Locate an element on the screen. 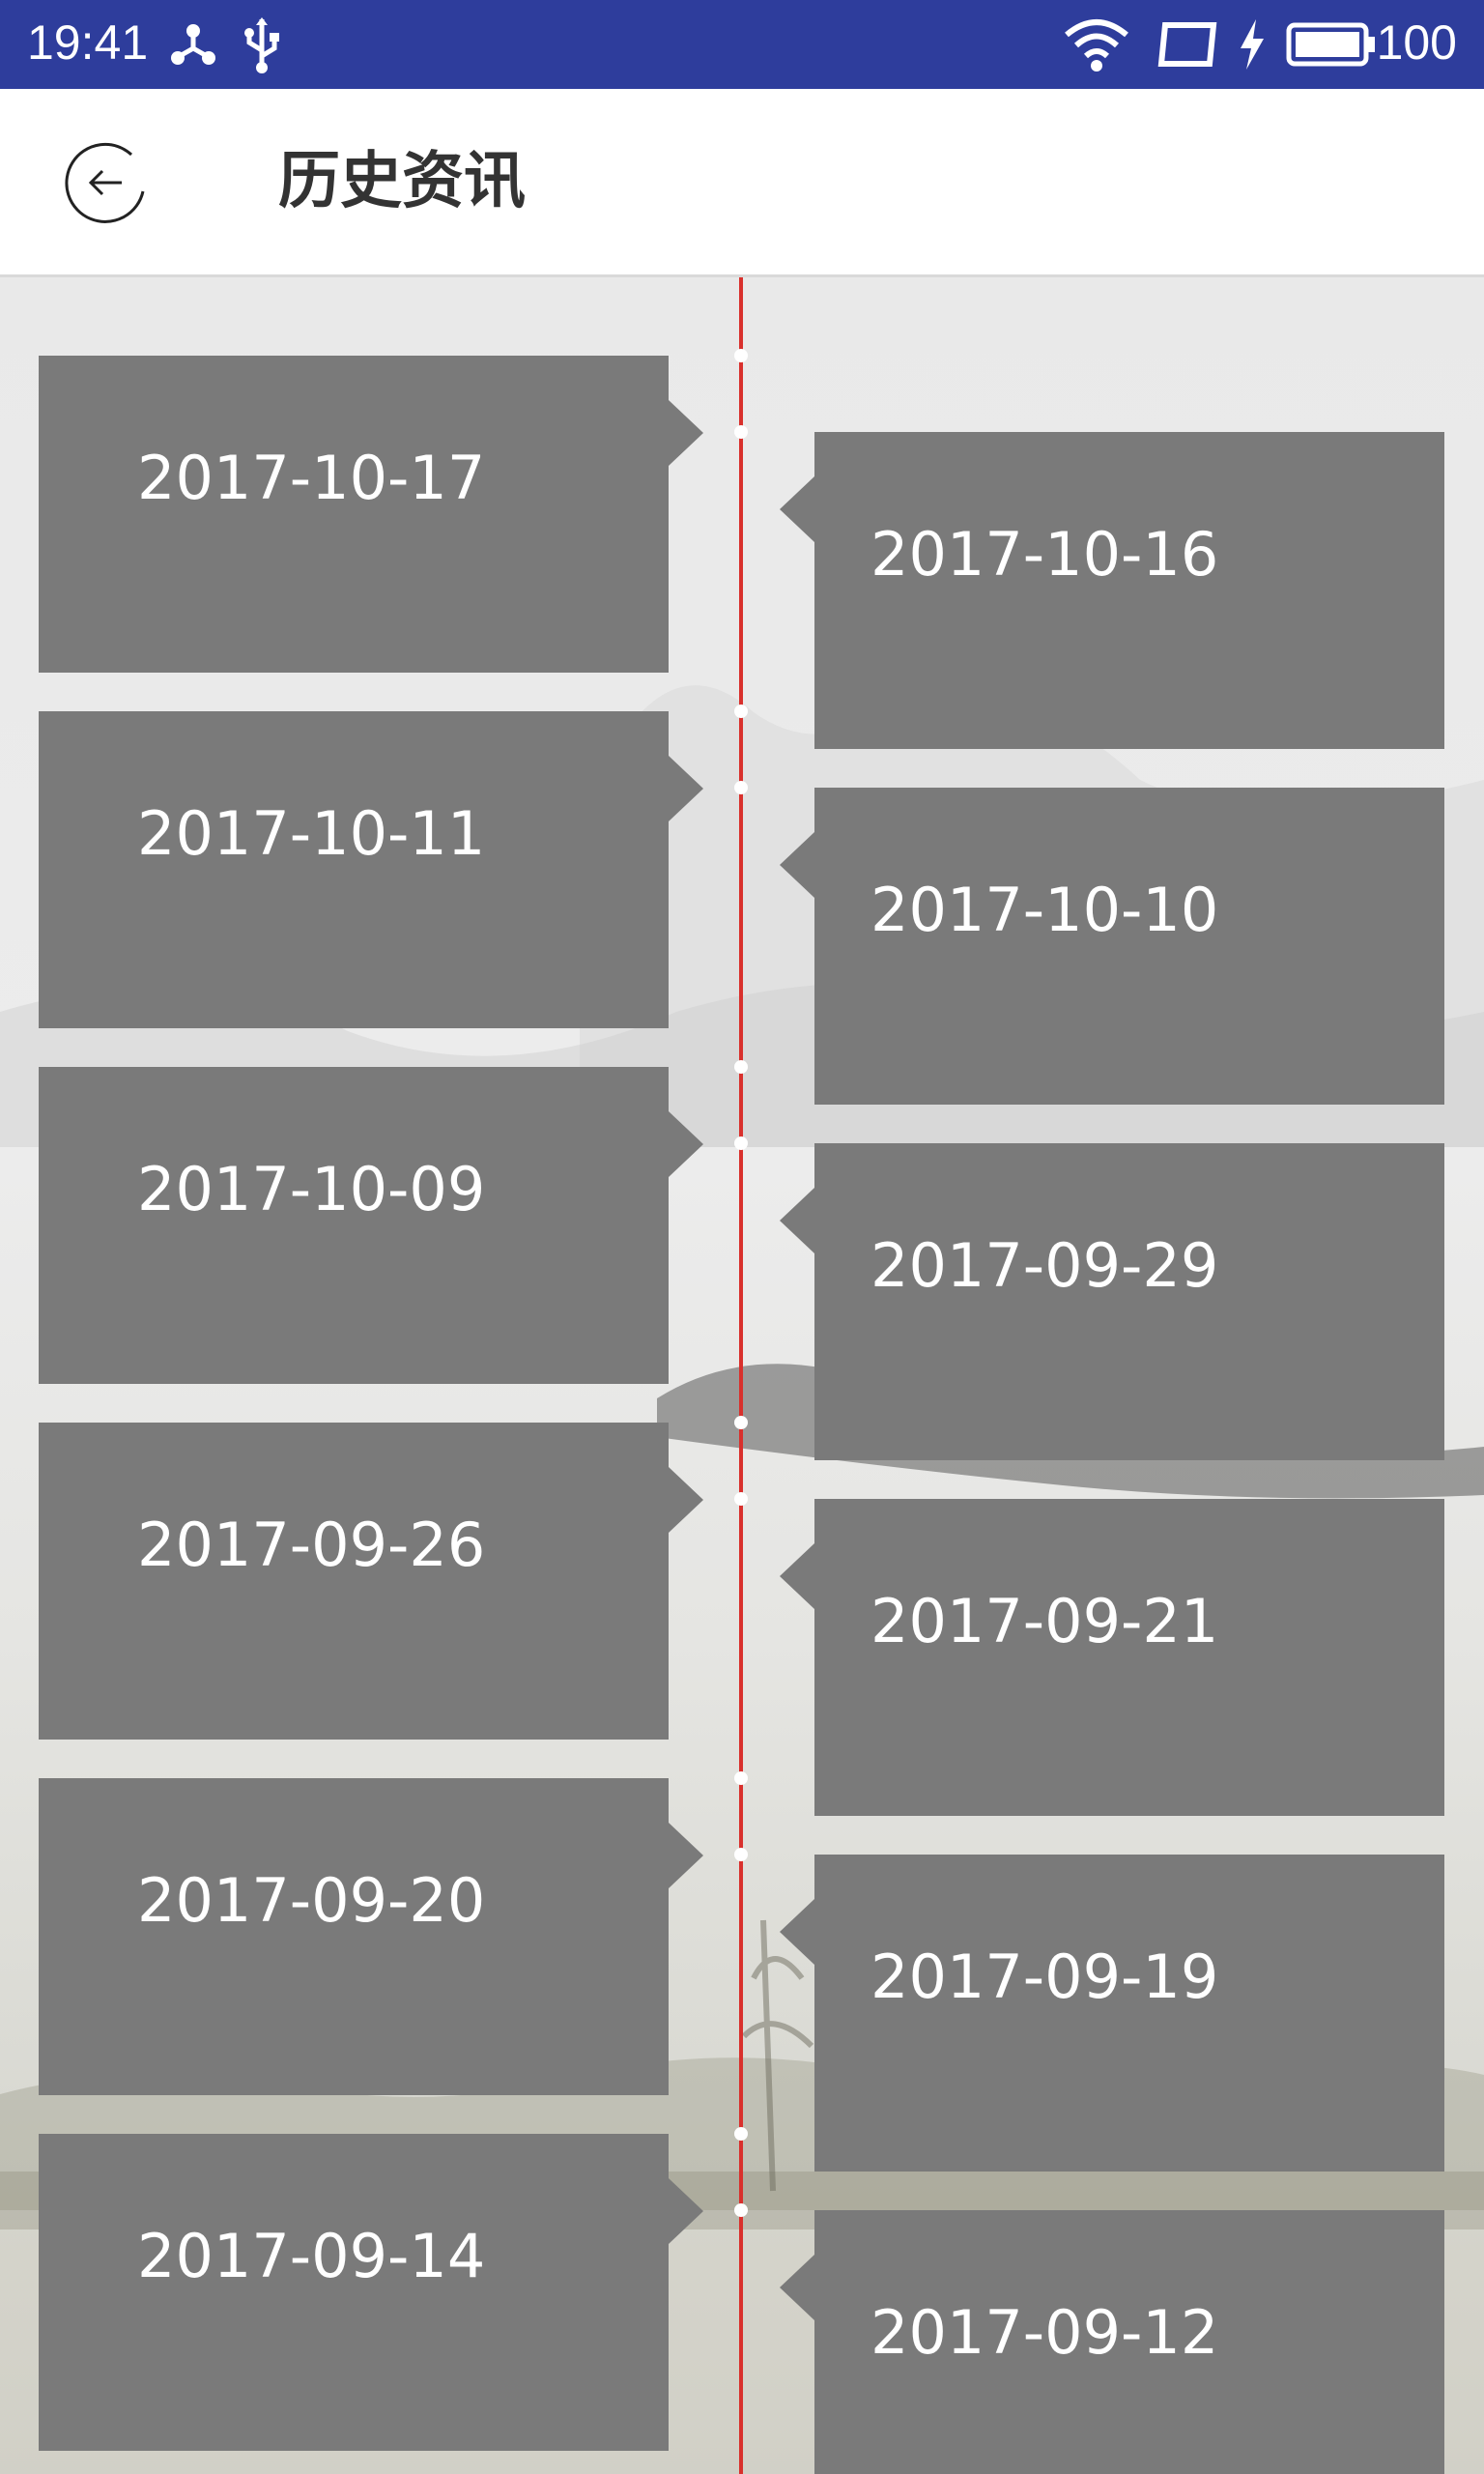 The width and height of the screenshot is (1484, 2474). card-date: 2017-10-17 is located at coordinates (312, 478).